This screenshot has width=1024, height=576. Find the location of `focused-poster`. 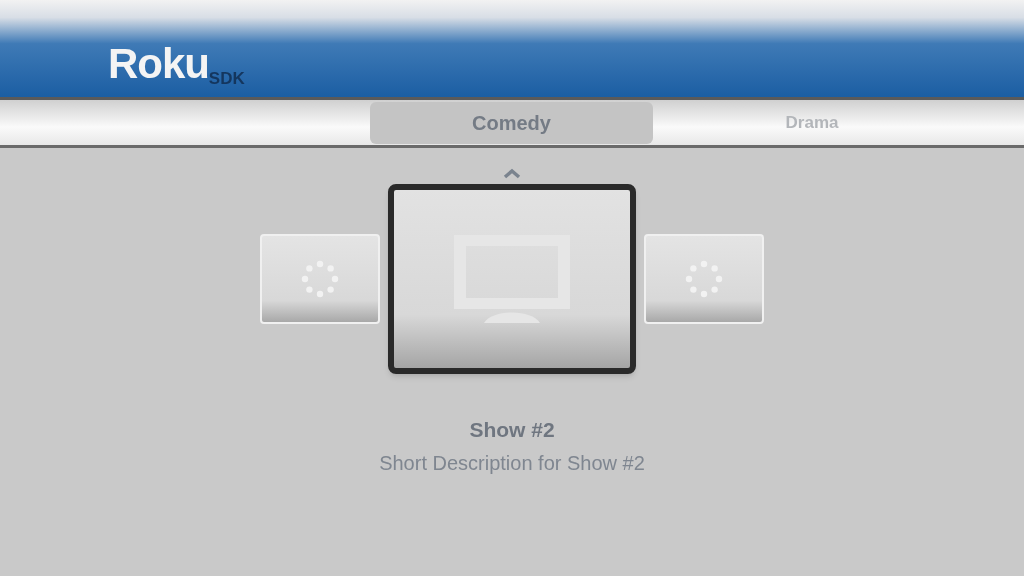

focused-poster is located at coordinates (512, 279).